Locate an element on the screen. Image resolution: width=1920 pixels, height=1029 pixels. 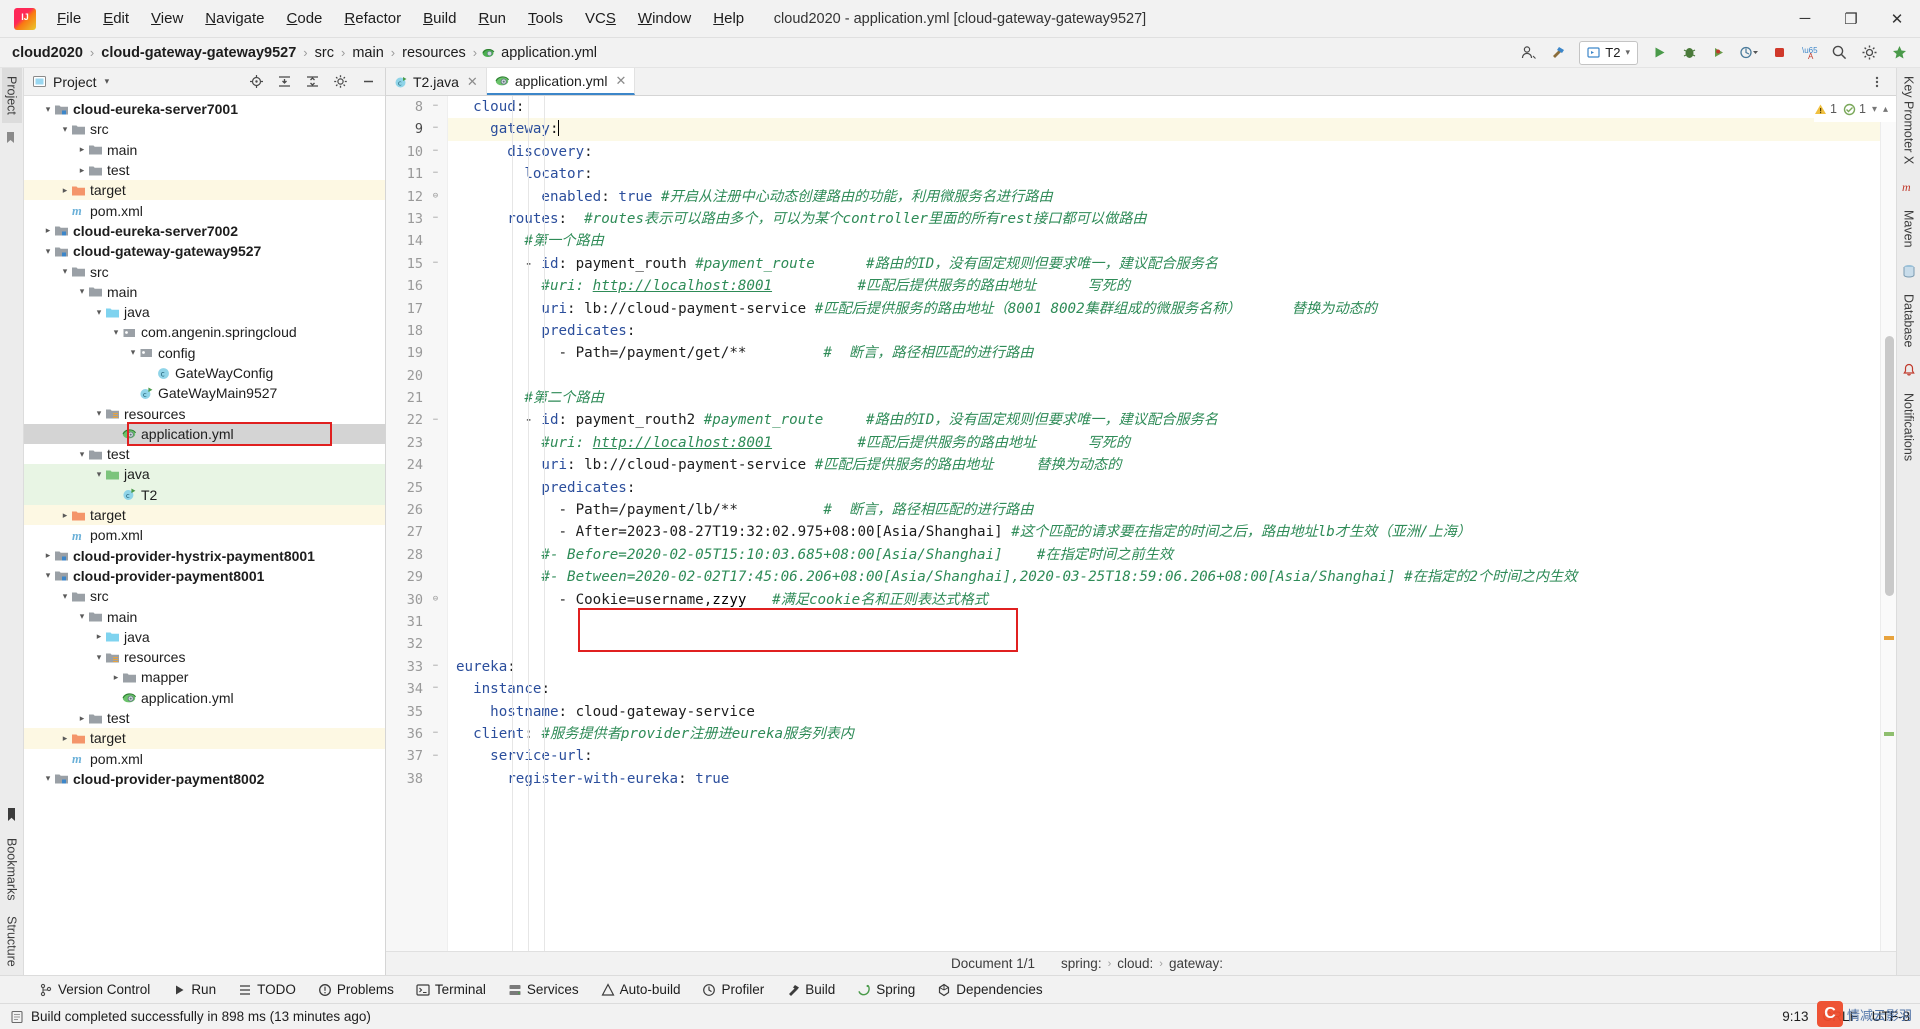
code-line: eureka: is located at coordinates (1164, 667).